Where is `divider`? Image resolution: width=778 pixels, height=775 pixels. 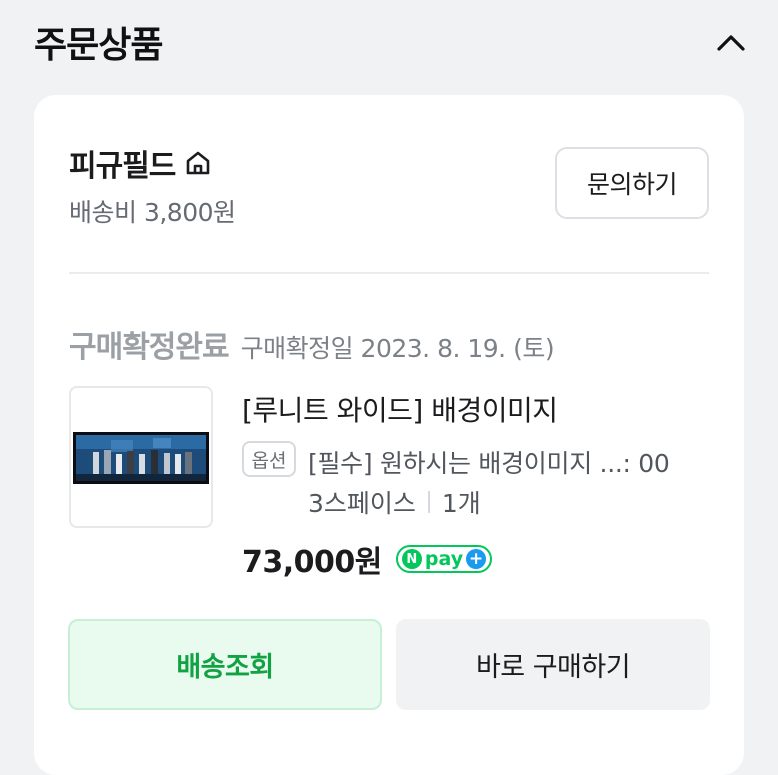 divider is located at coordinates (389, 273).